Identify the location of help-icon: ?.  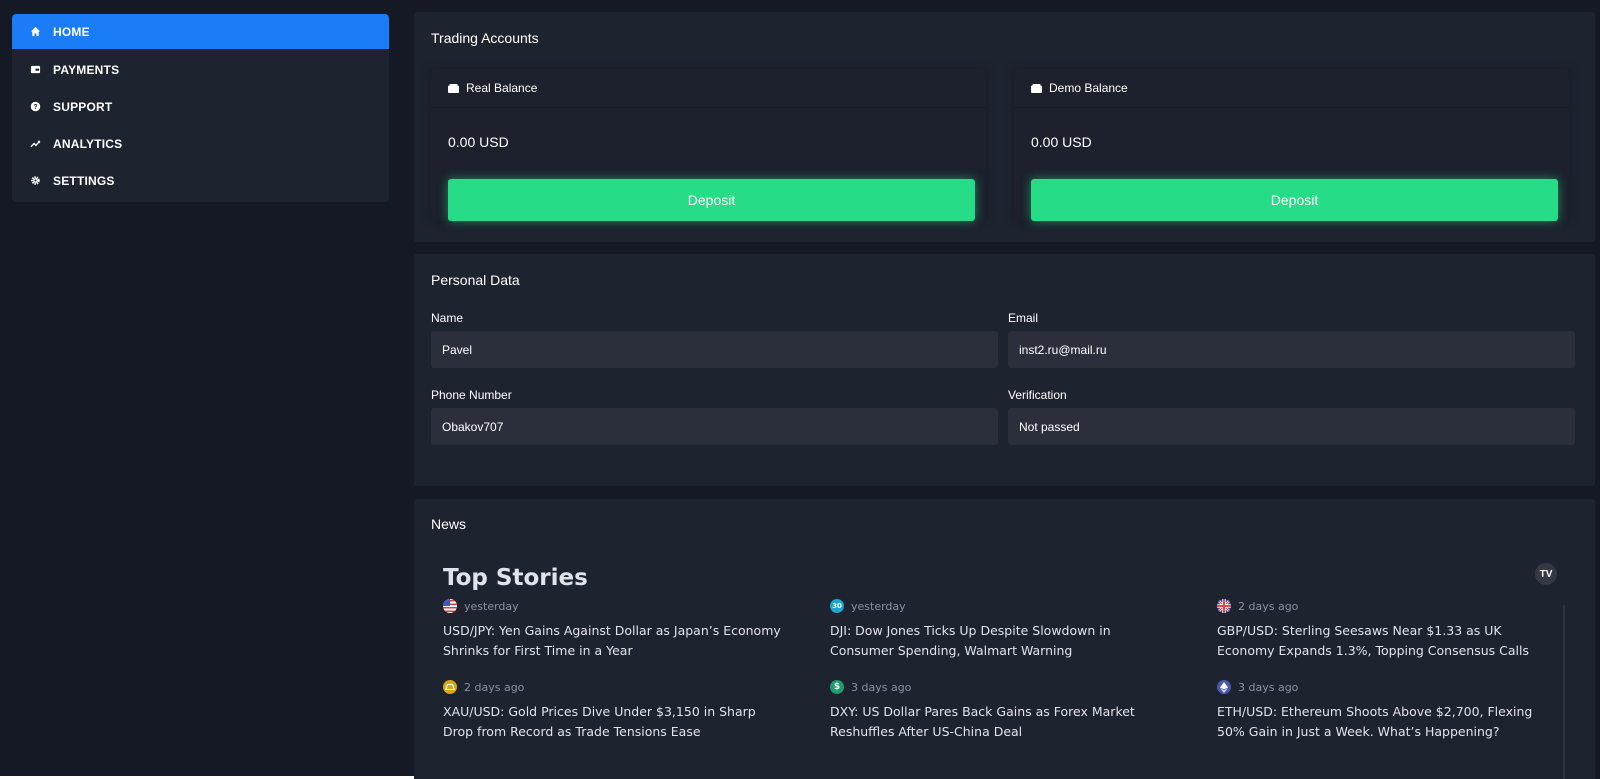
(35, 107).